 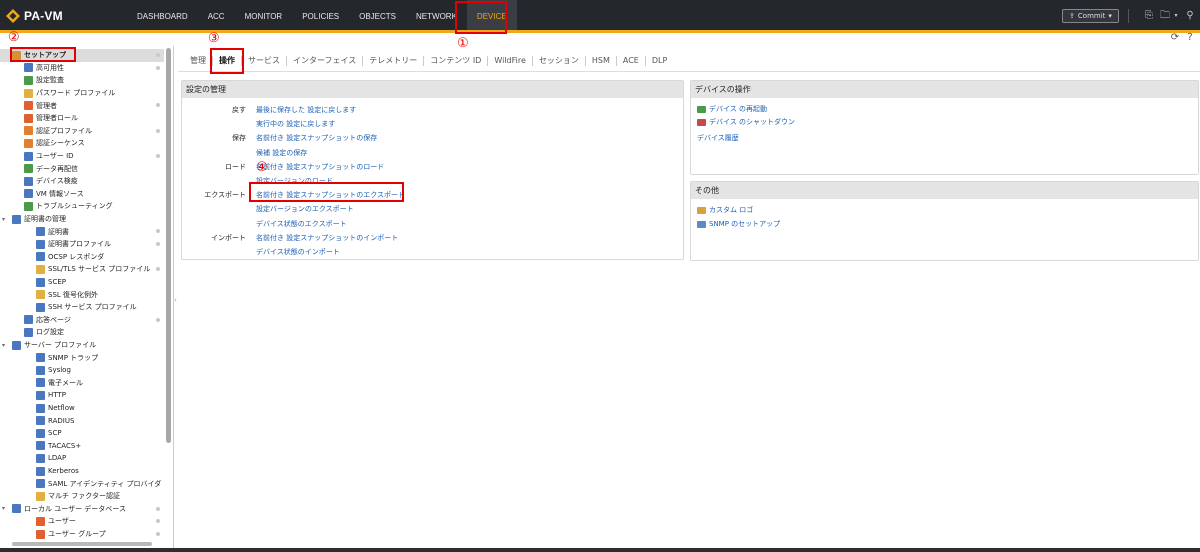 What do you see at coordinates (82, 219) in the screenshot?
I see `sidebar-item: ▾ 証明書の管理` at bounding box center [82, 219].